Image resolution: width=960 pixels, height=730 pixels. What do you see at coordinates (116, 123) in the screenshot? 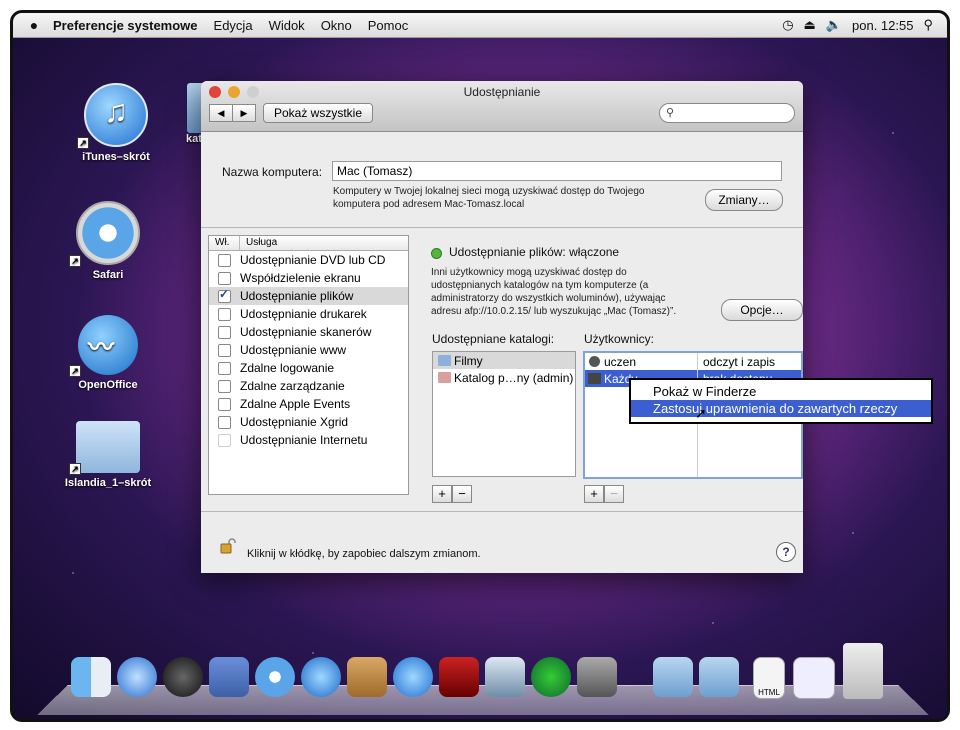
I see `desktop-icon-itunes: ♫ ↗ iTunes–skrót` at bounding box center [116, 123].